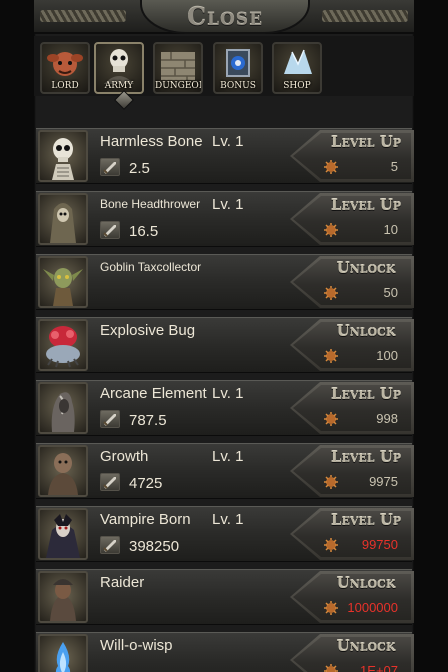 Image resolution: width=448 pixels, height=672 pixels. Describe the element at coordinates (238, 86) in the screenshot. I see `tab-label: BONUS` at that location.